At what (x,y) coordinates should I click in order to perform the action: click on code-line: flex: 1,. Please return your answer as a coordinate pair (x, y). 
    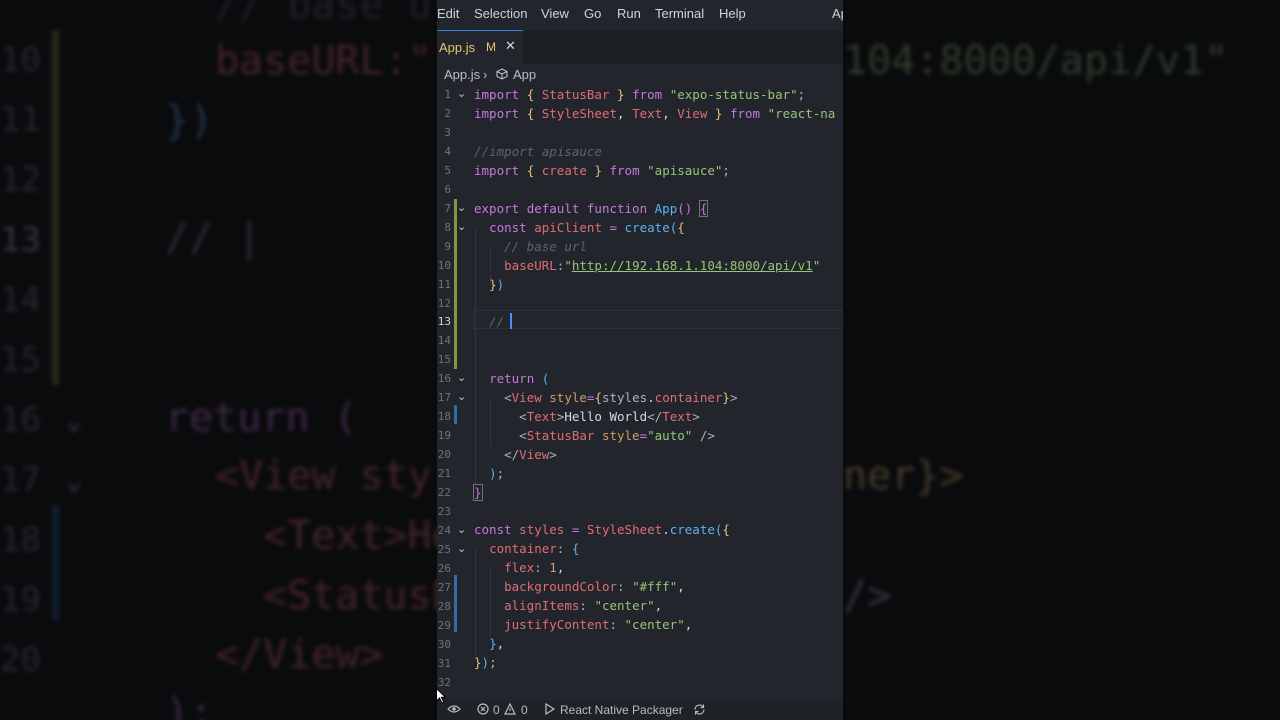
    Looking at the image, I should click on (534, 567).